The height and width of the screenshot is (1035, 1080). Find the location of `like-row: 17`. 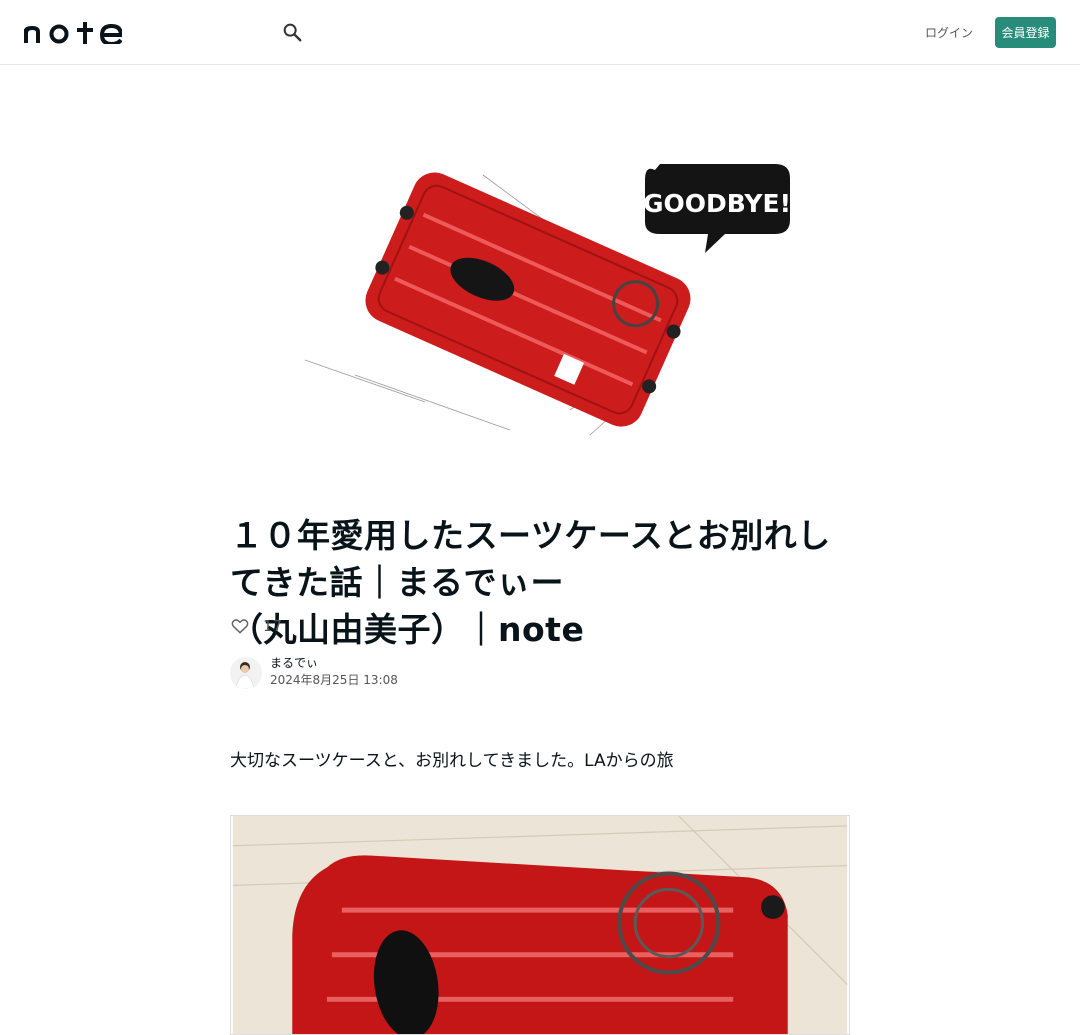

like-row: 17 is located at coordinates (256, 626).